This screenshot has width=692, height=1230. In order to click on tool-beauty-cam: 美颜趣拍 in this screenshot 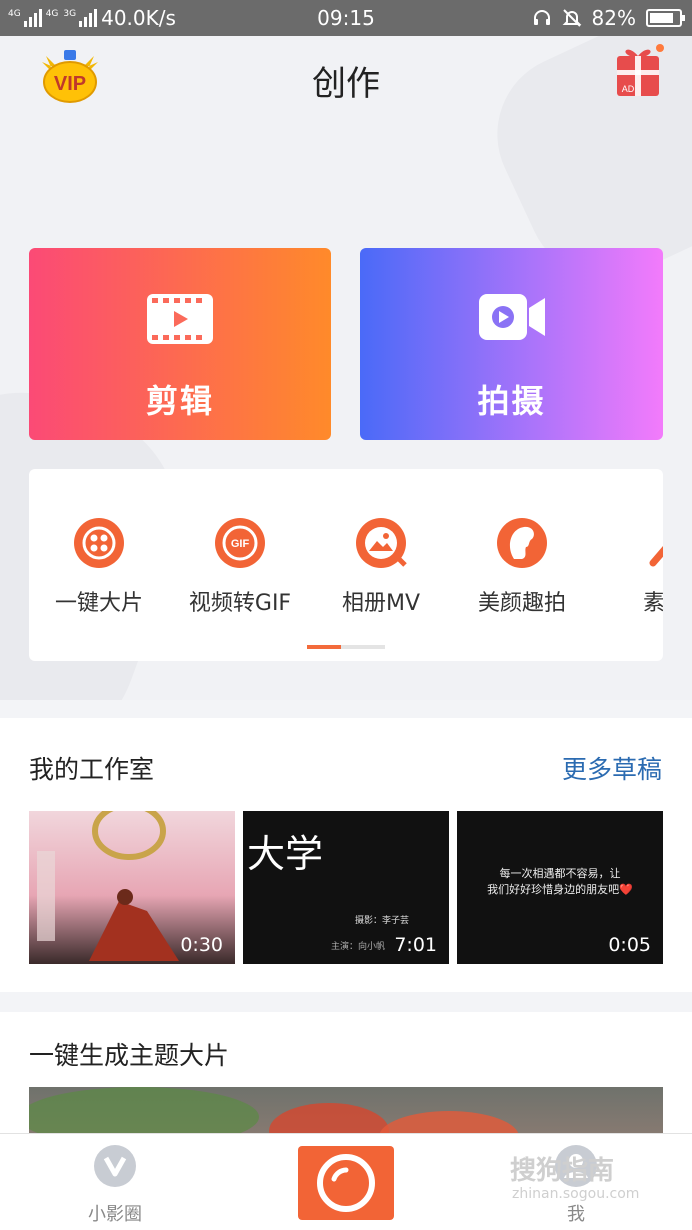, I will do `click(522, 567)`.